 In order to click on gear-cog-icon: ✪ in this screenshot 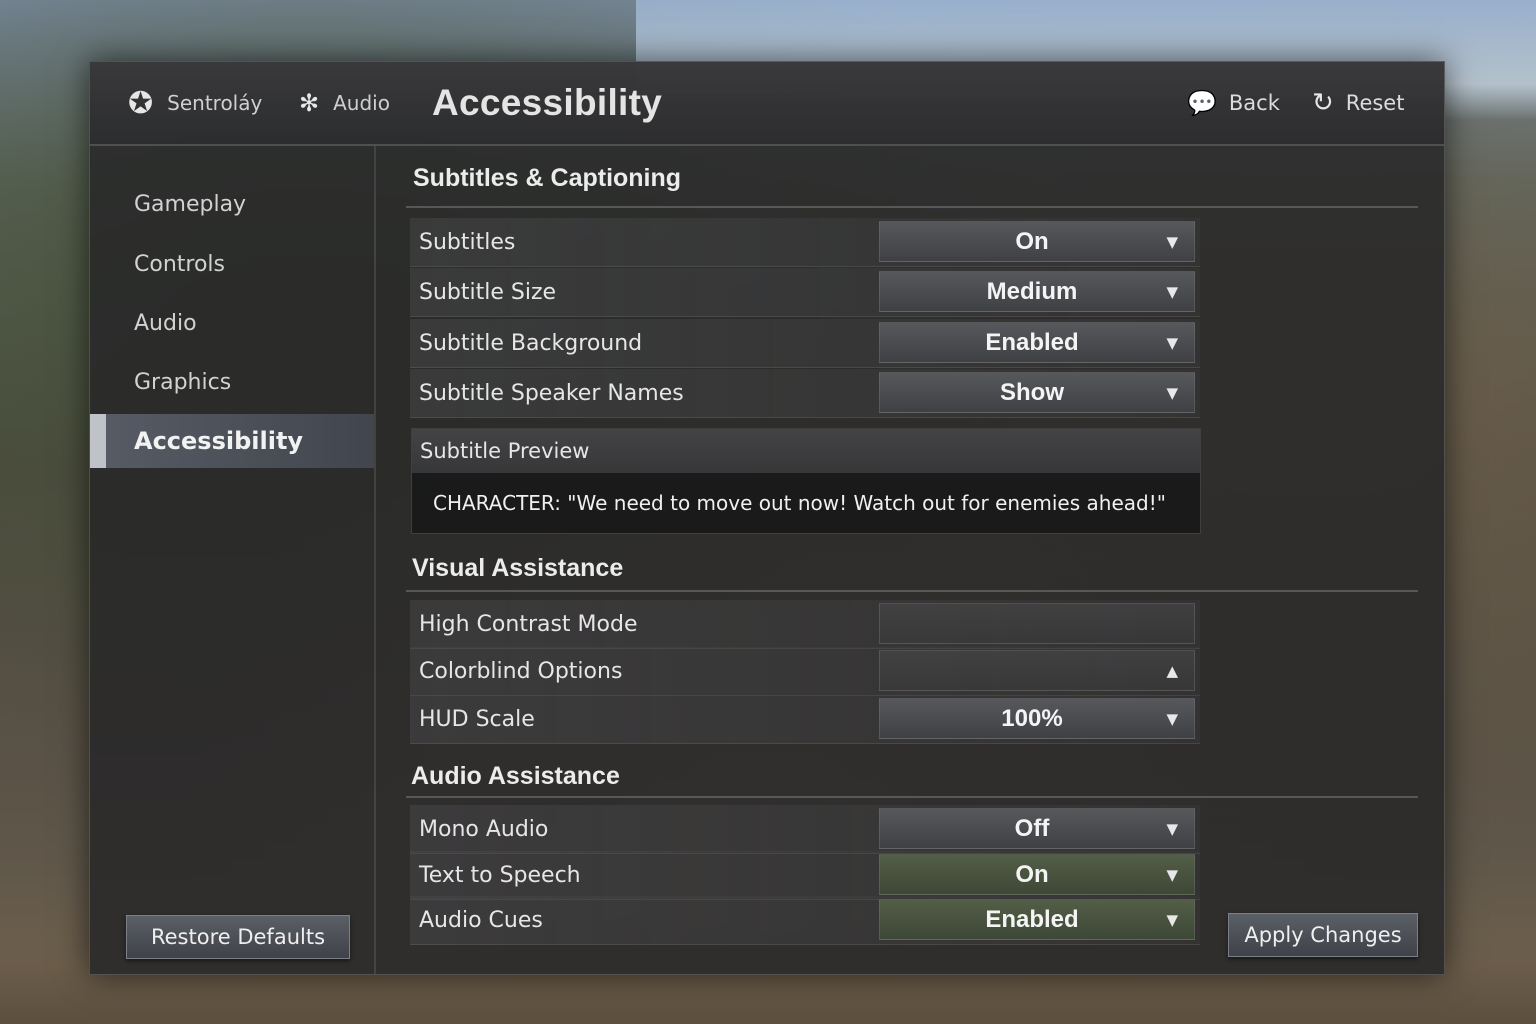, I will do `click(141, 103)`.